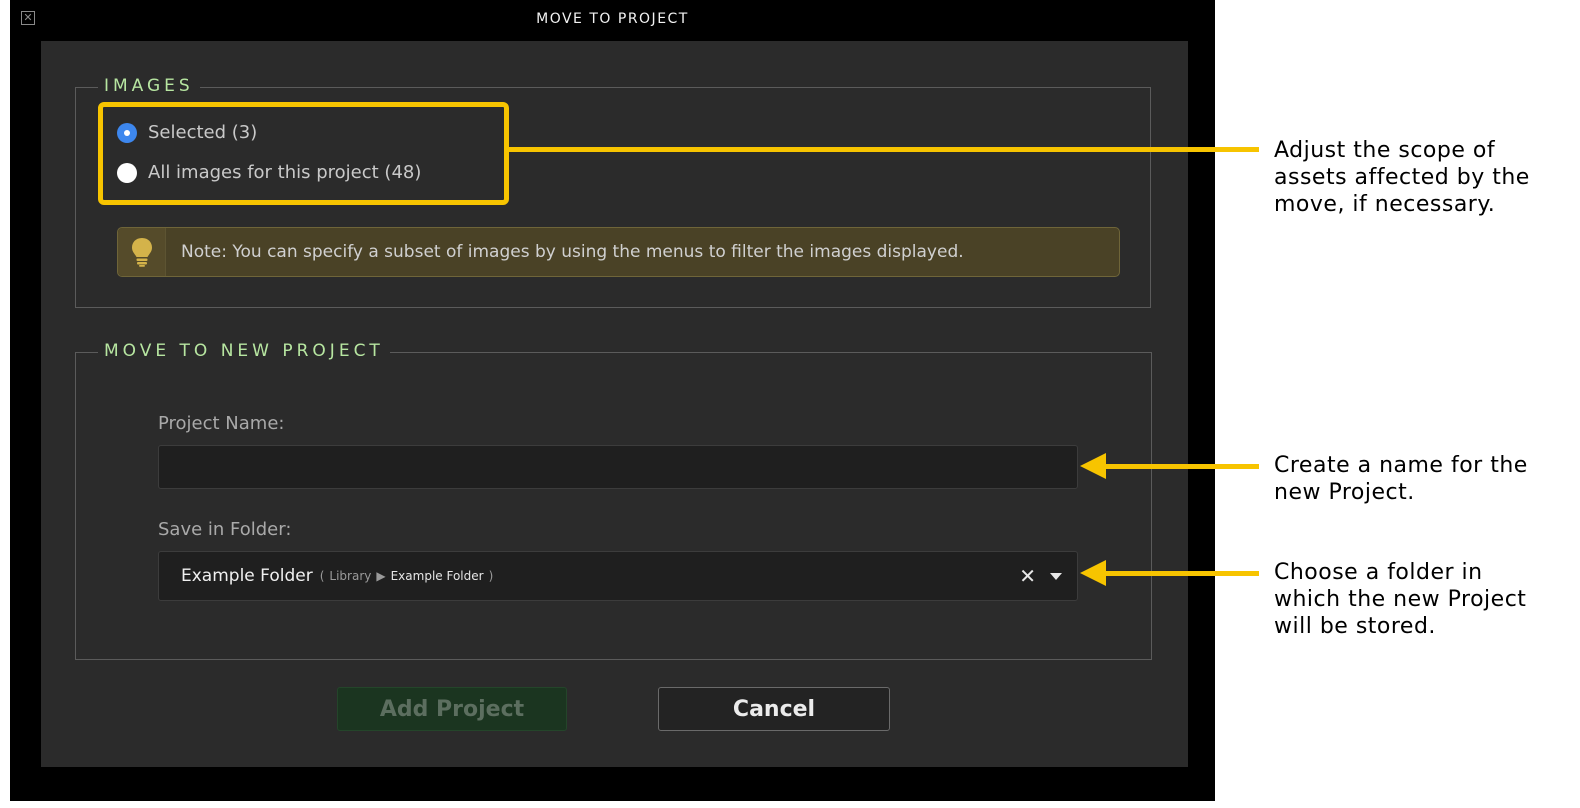  I want to click on clear-icon: ✕, so click(1027, 576).